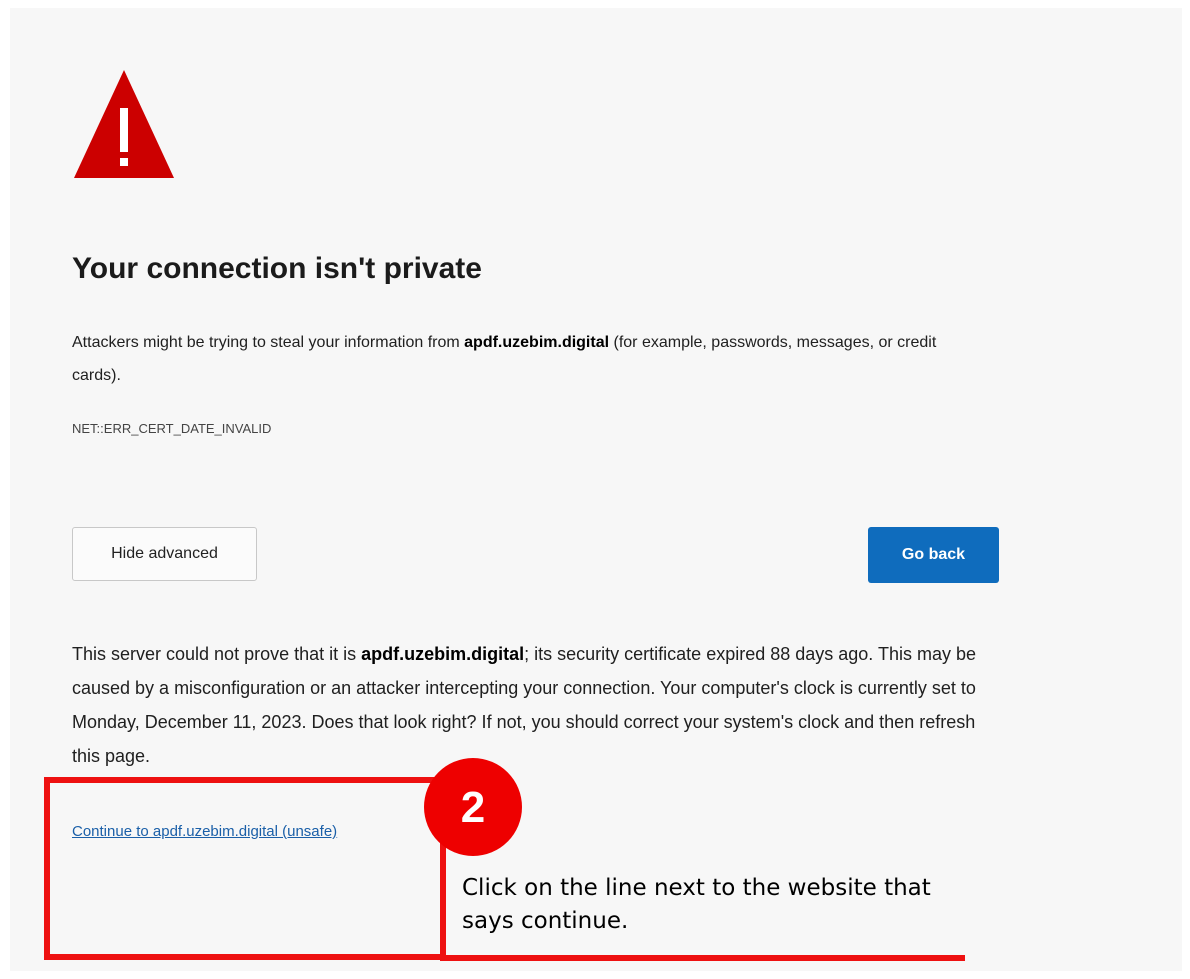 The height and width of the screenshot is (979, 1190). I want to click on step-number-badge: 2, so click(473, 807).